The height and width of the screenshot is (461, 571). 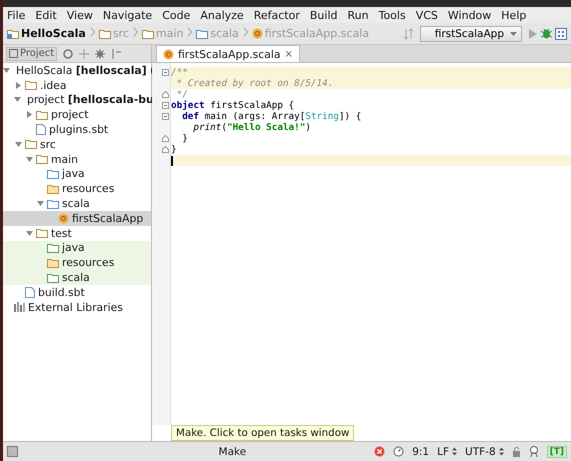 I want to click on dropdown-arrow-icon, so click(x=513, y=34).